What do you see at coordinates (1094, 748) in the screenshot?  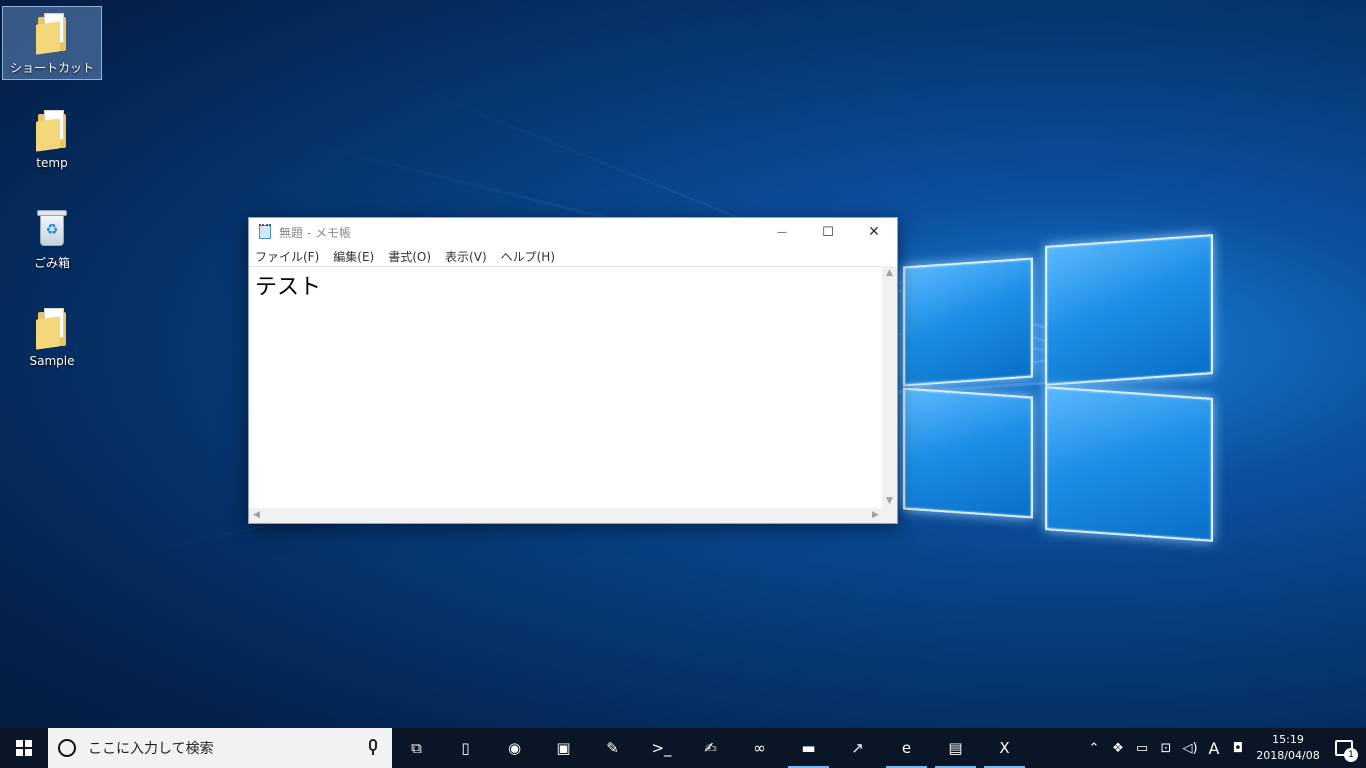 I see `show-hidden-icons-icon: ⌃` at bounding box center [1094, 748].